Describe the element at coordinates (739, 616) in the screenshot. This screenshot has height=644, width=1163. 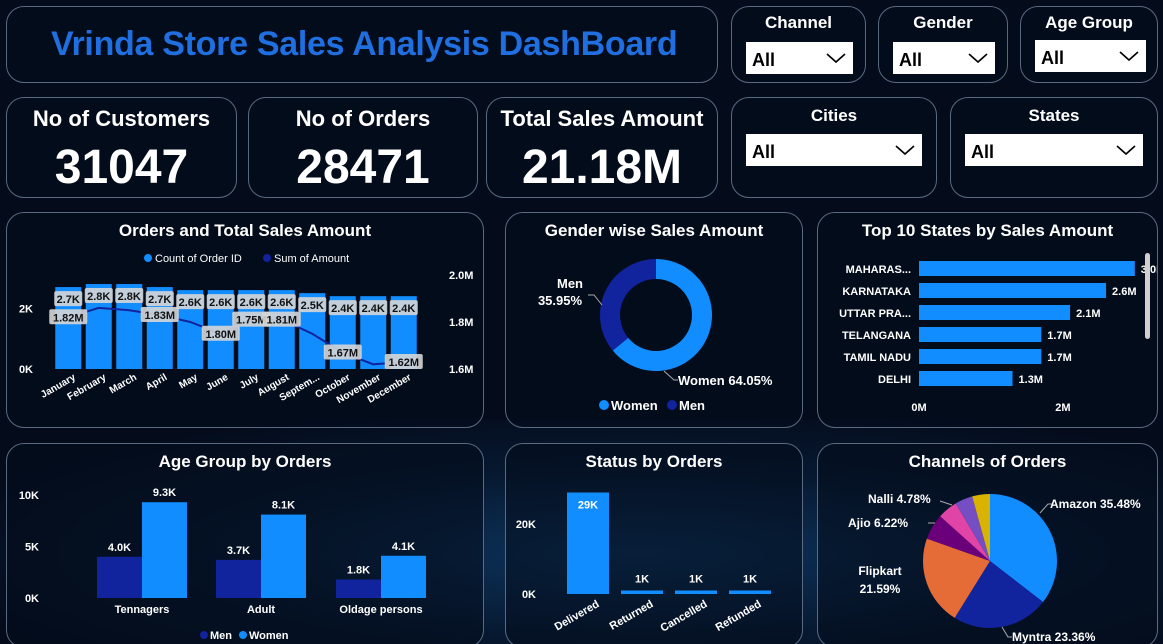
I see `x-tick-label: Refunded` at that location.